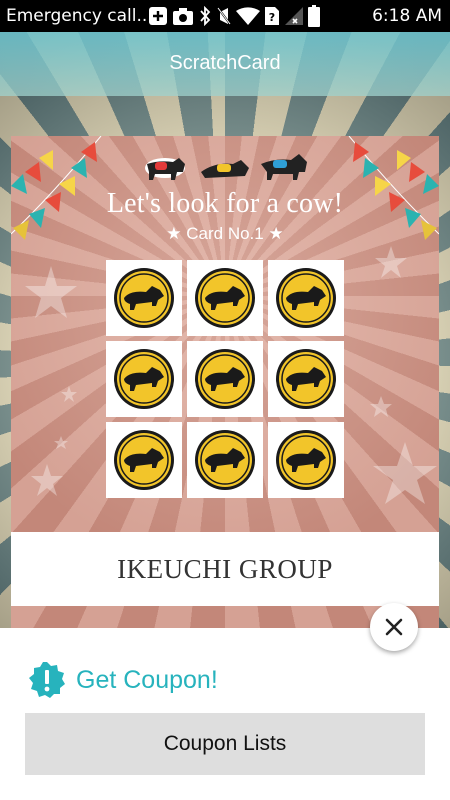 This screenshot has width=450, height=800. What do you see at coordinates (47, 680) in the screenshot?
I see `exclamation-badge-icon` at bounding box center [47, 680].